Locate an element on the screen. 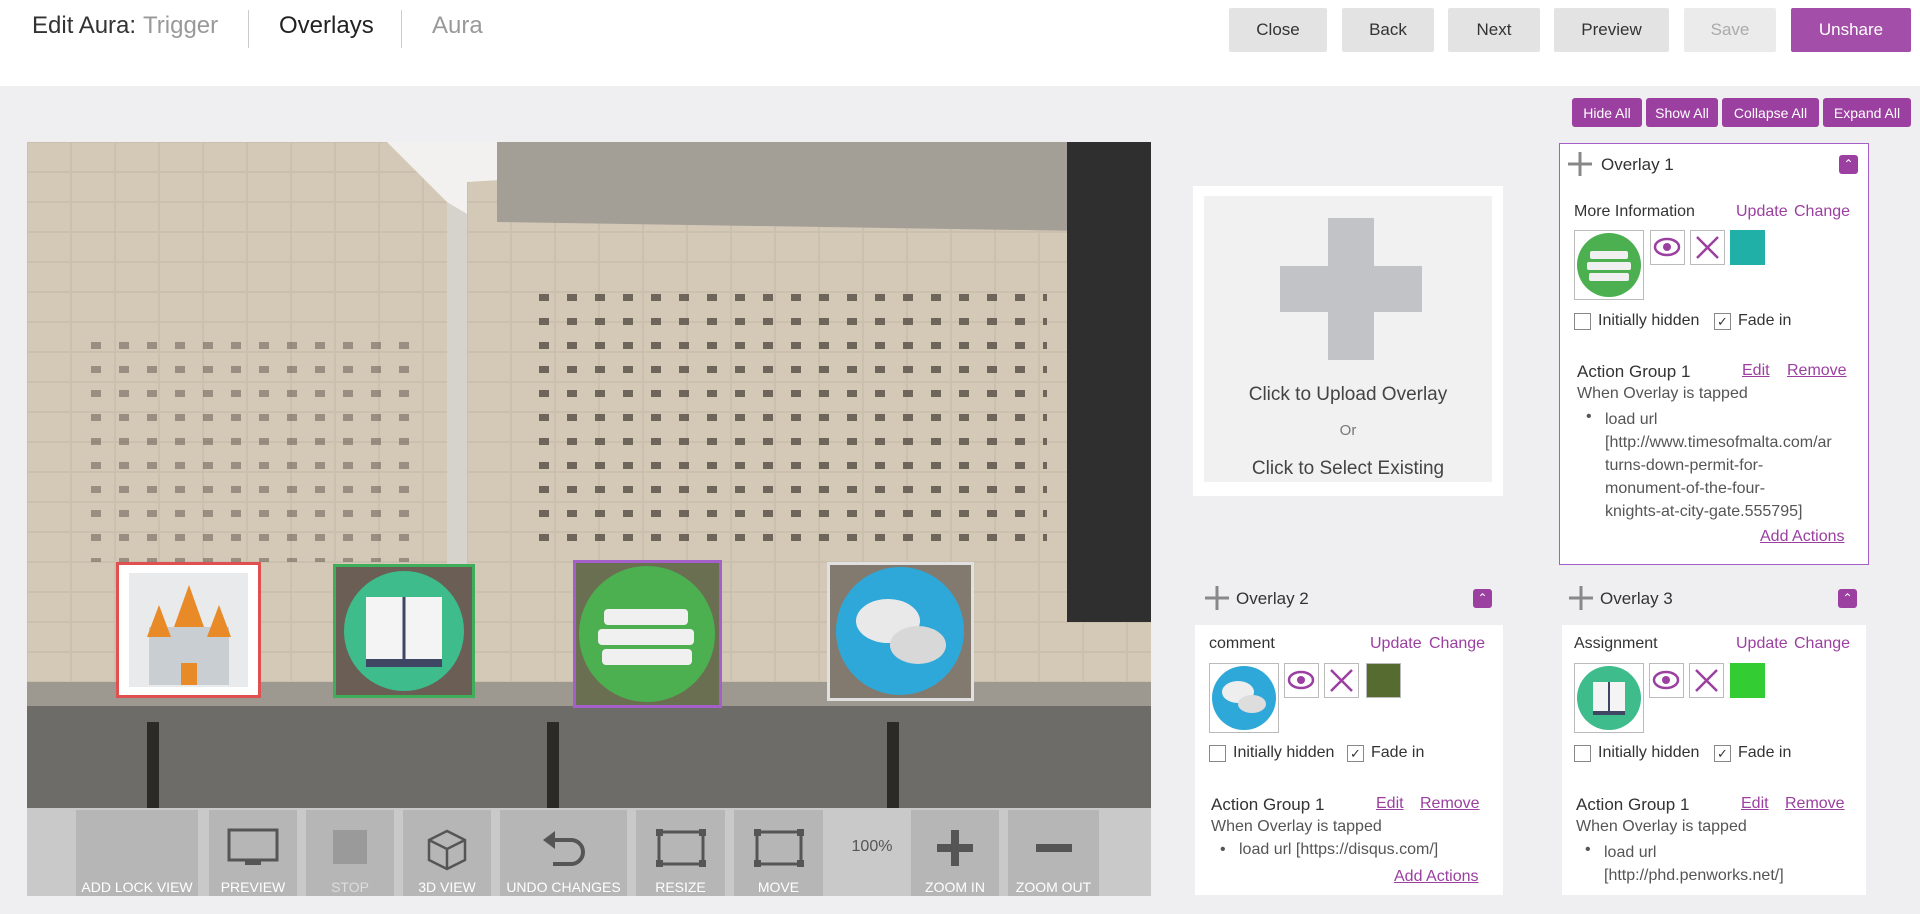 Image resolution: width=1920 pixels, height=914 pixels. canvas-overlay-castle is located at coordinates (188, 630).